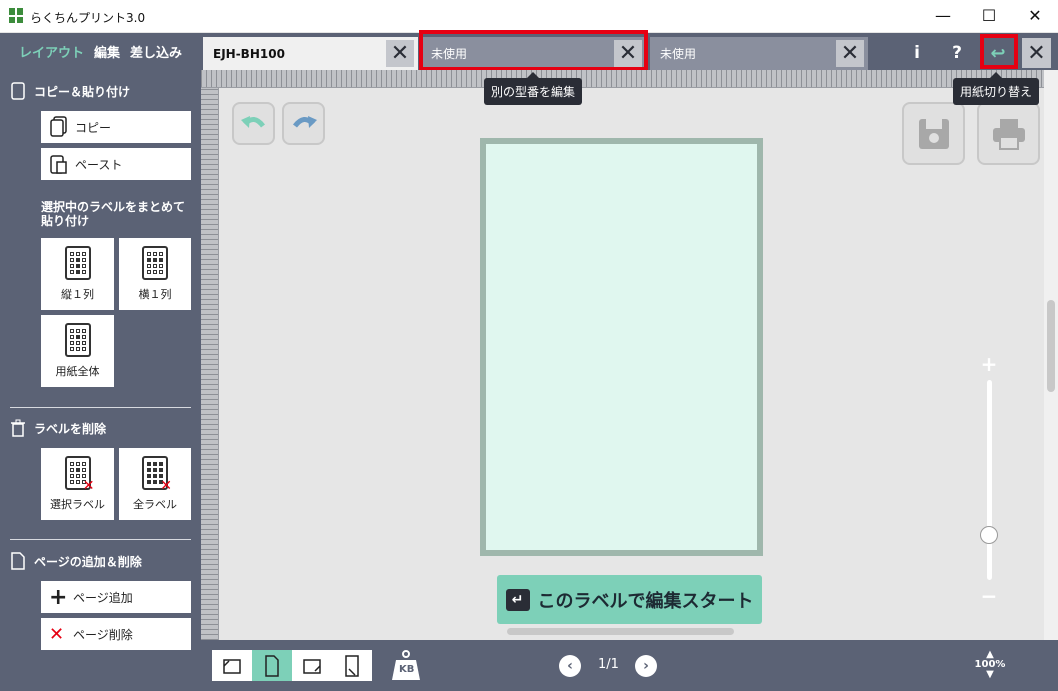 Image resolution: width=1058 pixels, height=691 pixels. Describe the element at coordinates (116, 634) in the screenshot. I see `remove-page-button: ✕ ページ削除` at that location.